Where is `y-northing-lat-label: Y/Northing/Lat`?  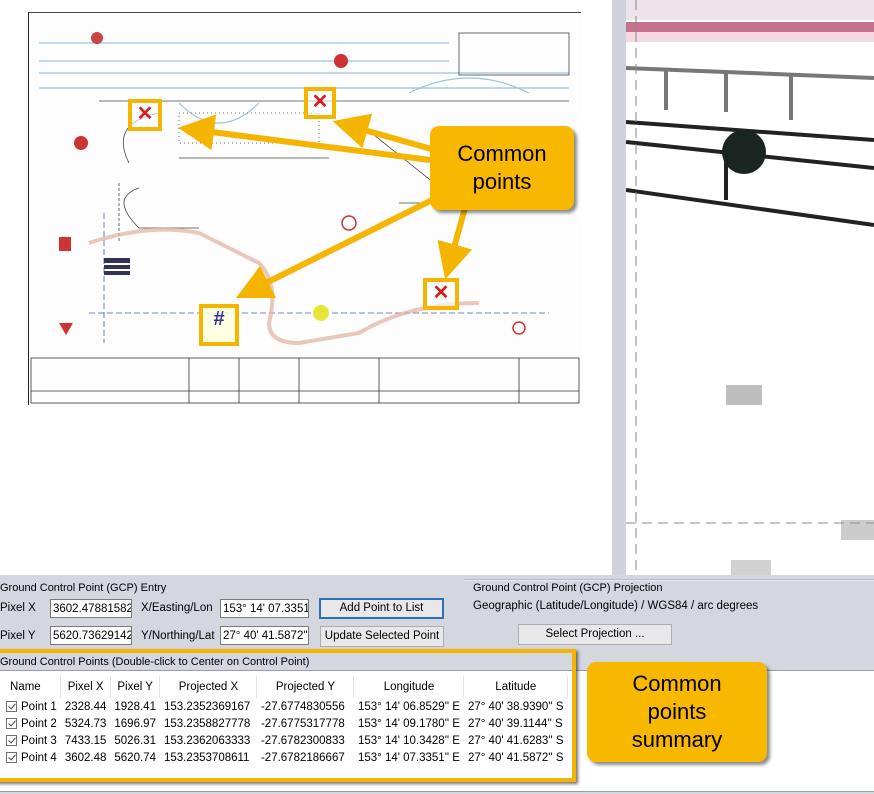 y-northing-lat-label: Y/Northing/Lat is located at coordinates (178, 636).